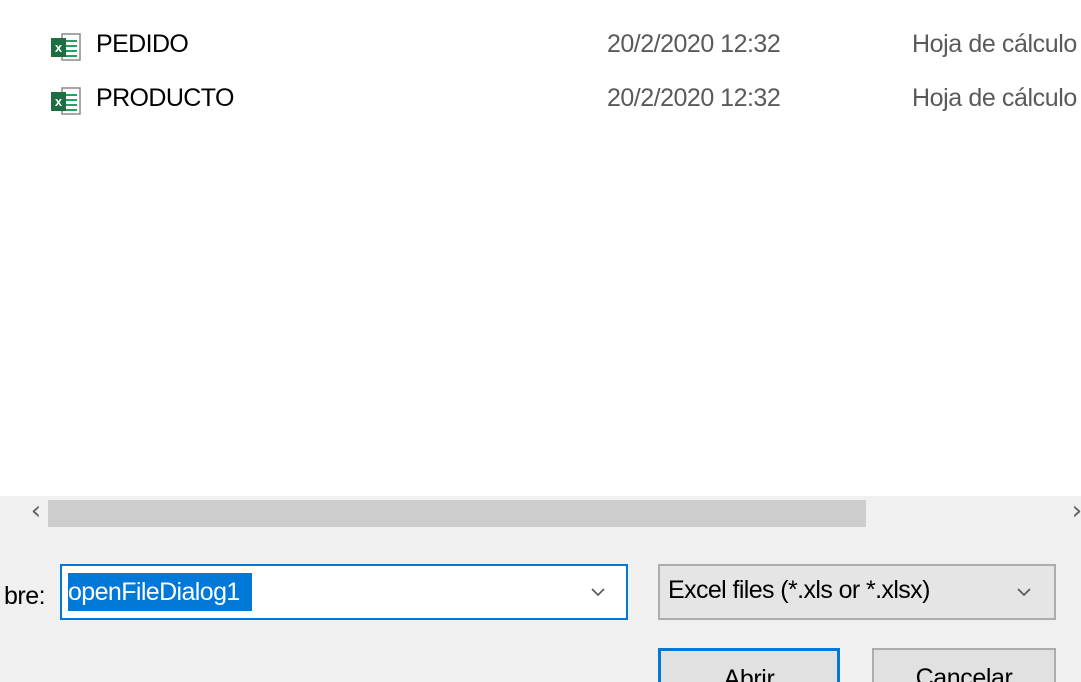 Image resolution: width=1081 pixels, height=682 pixels. Describe the element at coordinates (964, 665) in the screenshot. I see `cancel-button: Cancelar` at that location.